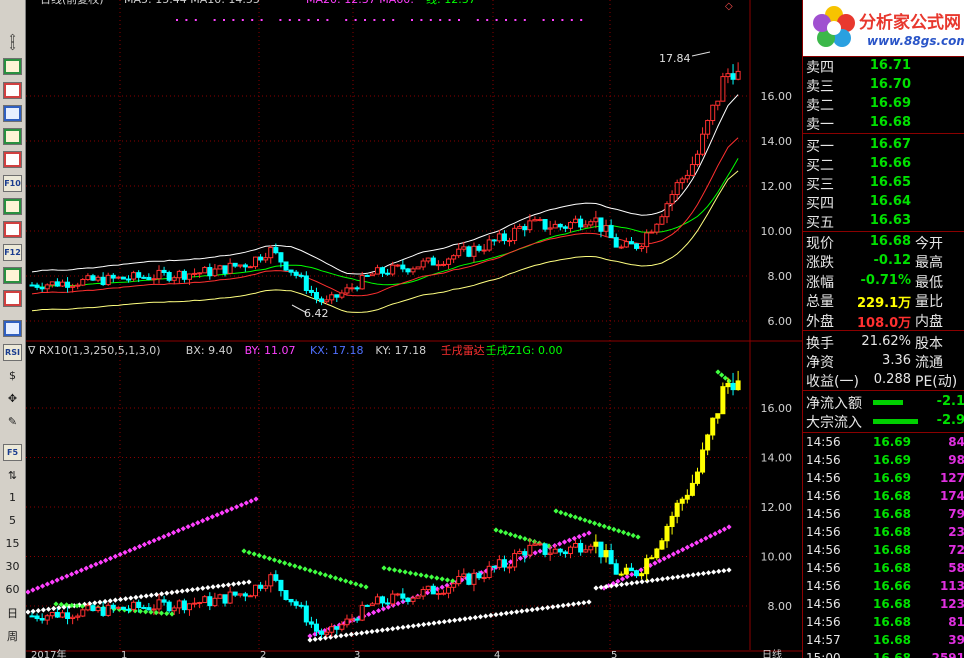 The image size is (964, 658). I want to click on ind-leida-label: 壬戌雷达, so click(463, 350).